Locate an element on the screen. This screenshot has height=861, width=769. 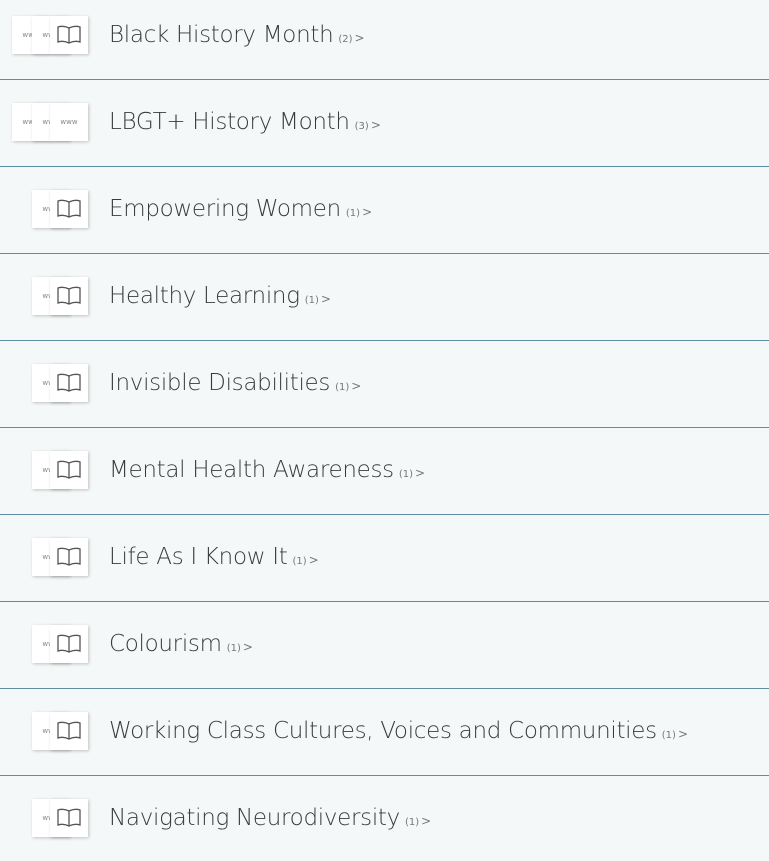
item-title: Navigating Neurodiversity is located at coordinates (254, 818).